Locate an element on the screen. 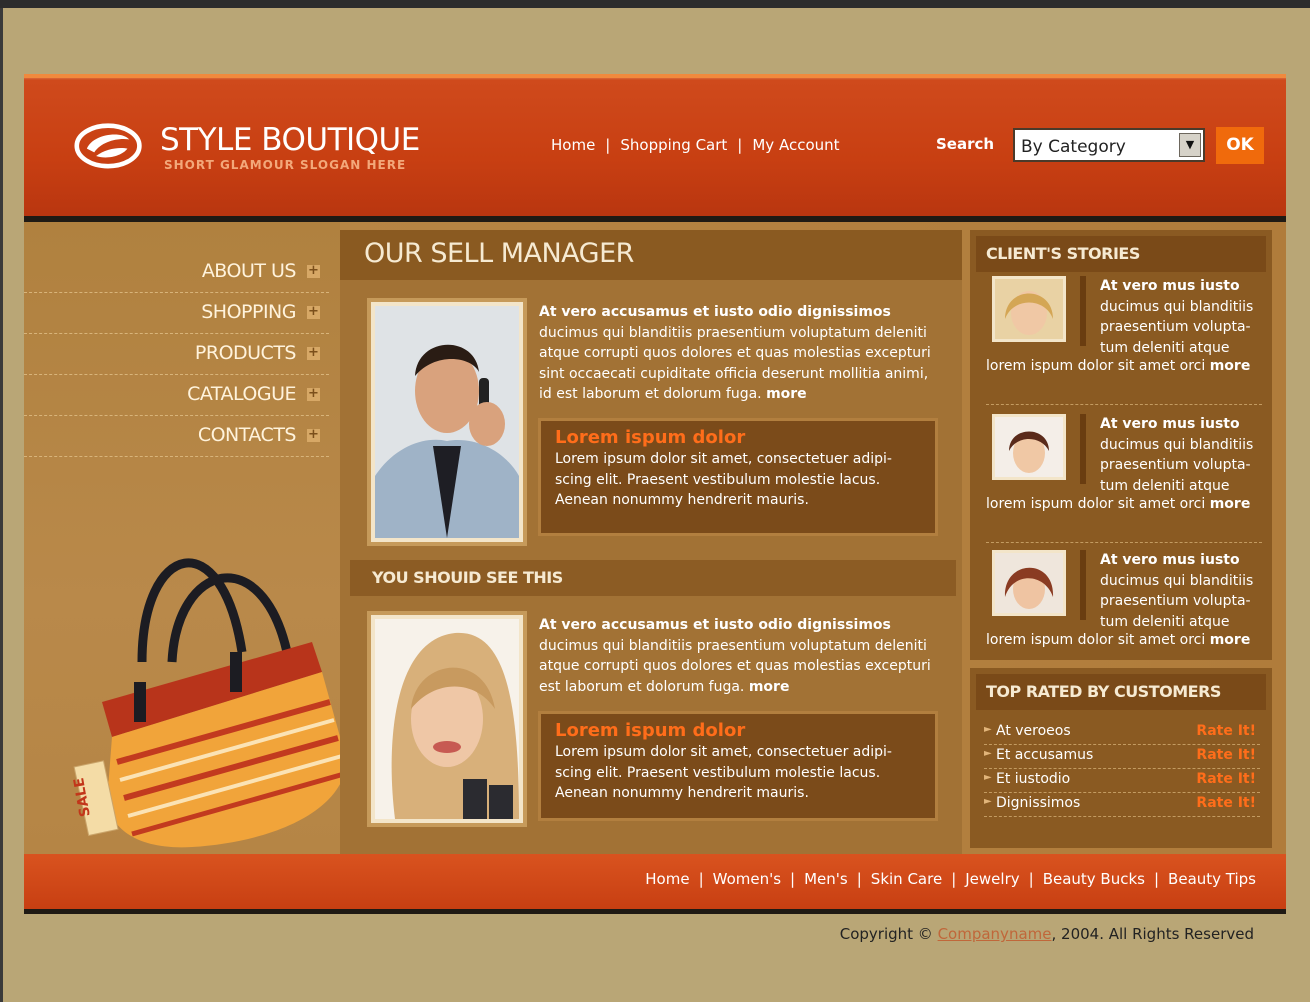  logo-slogan: SHORT GLAMOUR SLOGAN HERE is located at coordinates (285, 165).